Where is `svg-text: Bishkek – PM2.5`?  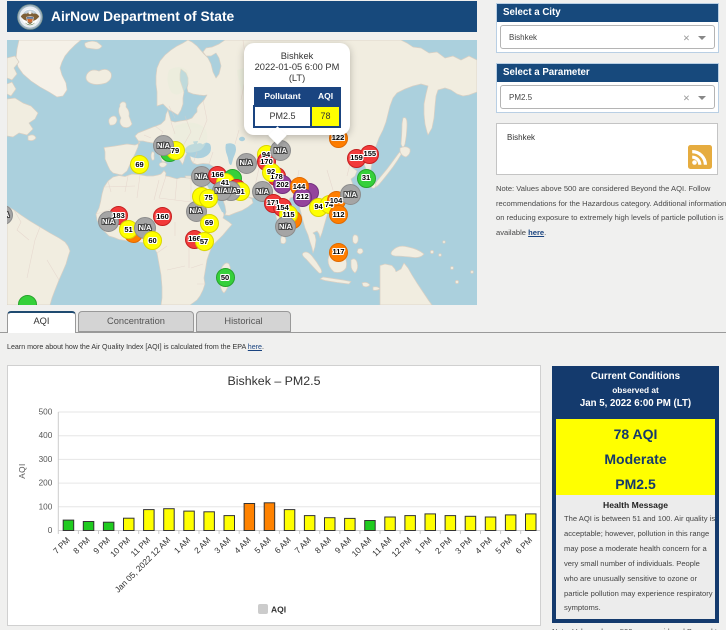
svg-text: Bishkek – PM2.5 is located at coordinates (274, 381).